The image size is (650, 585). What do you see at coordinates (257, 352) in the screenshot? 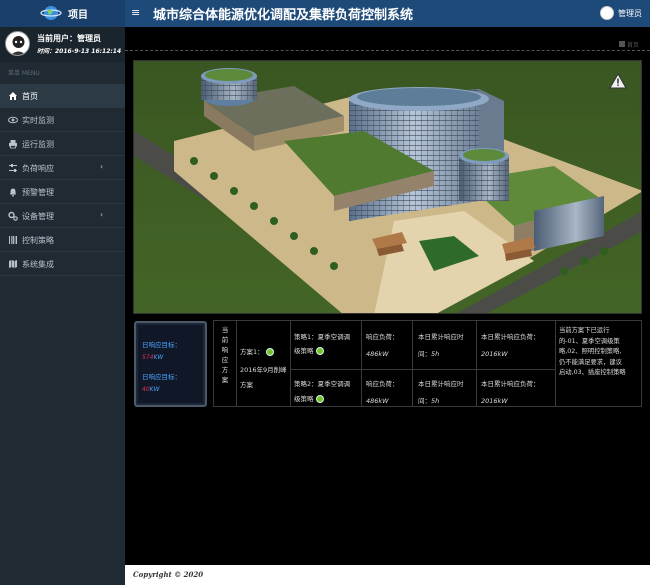
I see `plan-name: 方案1：` at bounding box center [257, 352].